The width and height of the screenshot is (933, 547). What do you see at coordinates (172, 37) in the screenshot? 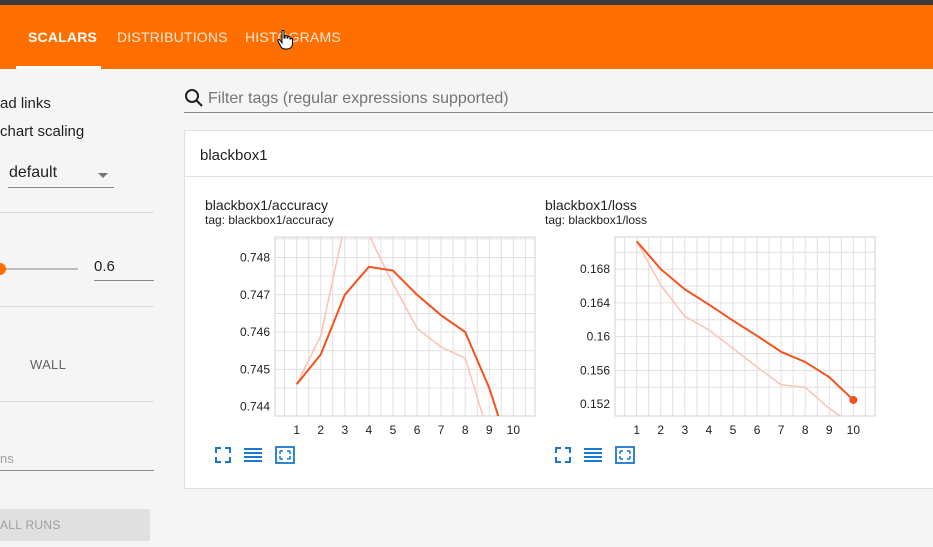
I see `tab-distributions: DISTRIBUTIONS` at bounding box center [172, 37].